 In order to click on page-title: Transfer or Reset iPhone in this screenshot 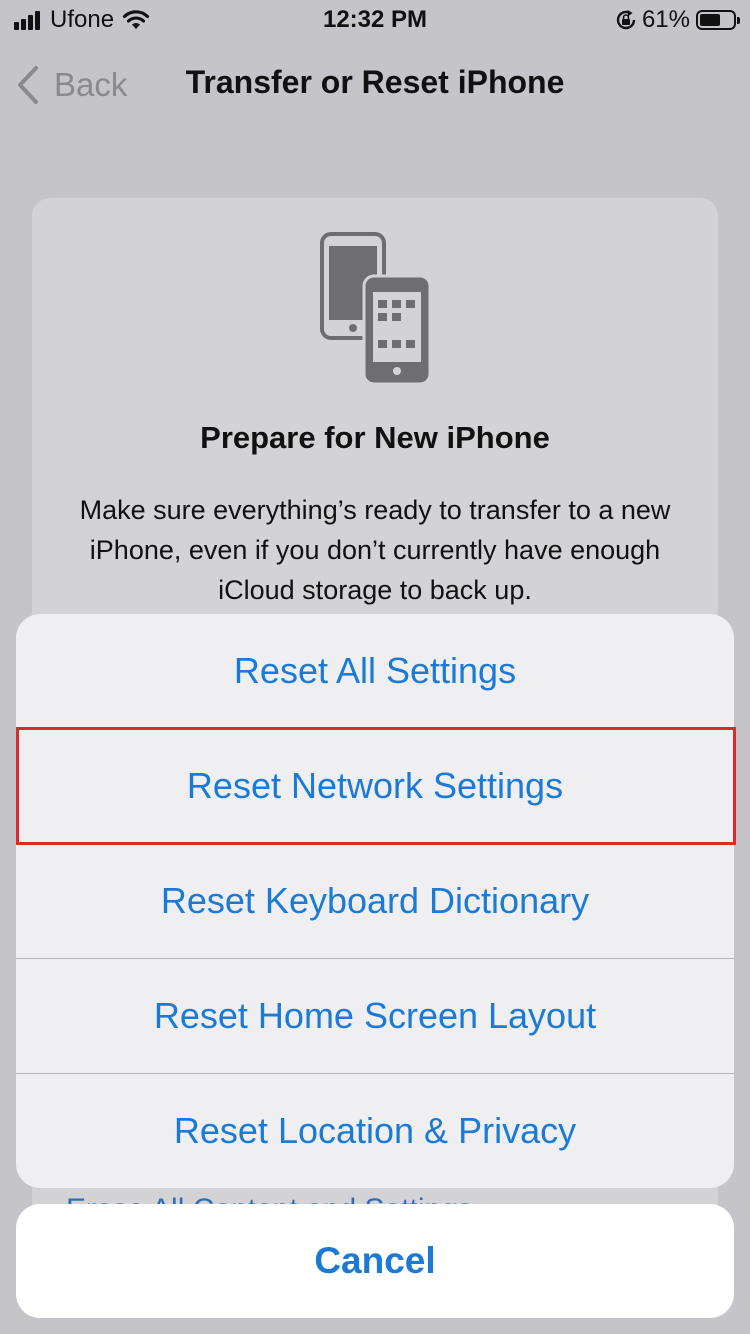, I will do `click(375, 82)`.